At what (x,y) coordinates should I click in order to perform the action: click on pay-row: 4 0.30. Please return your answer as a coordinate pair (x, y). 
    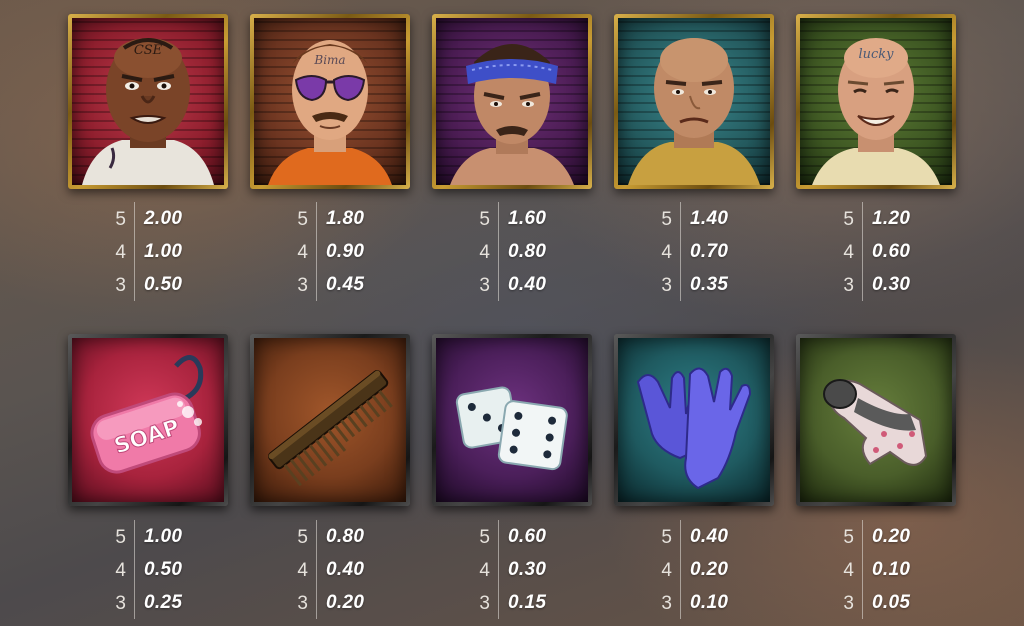
    Looking at the image, I should click on (527, 569).